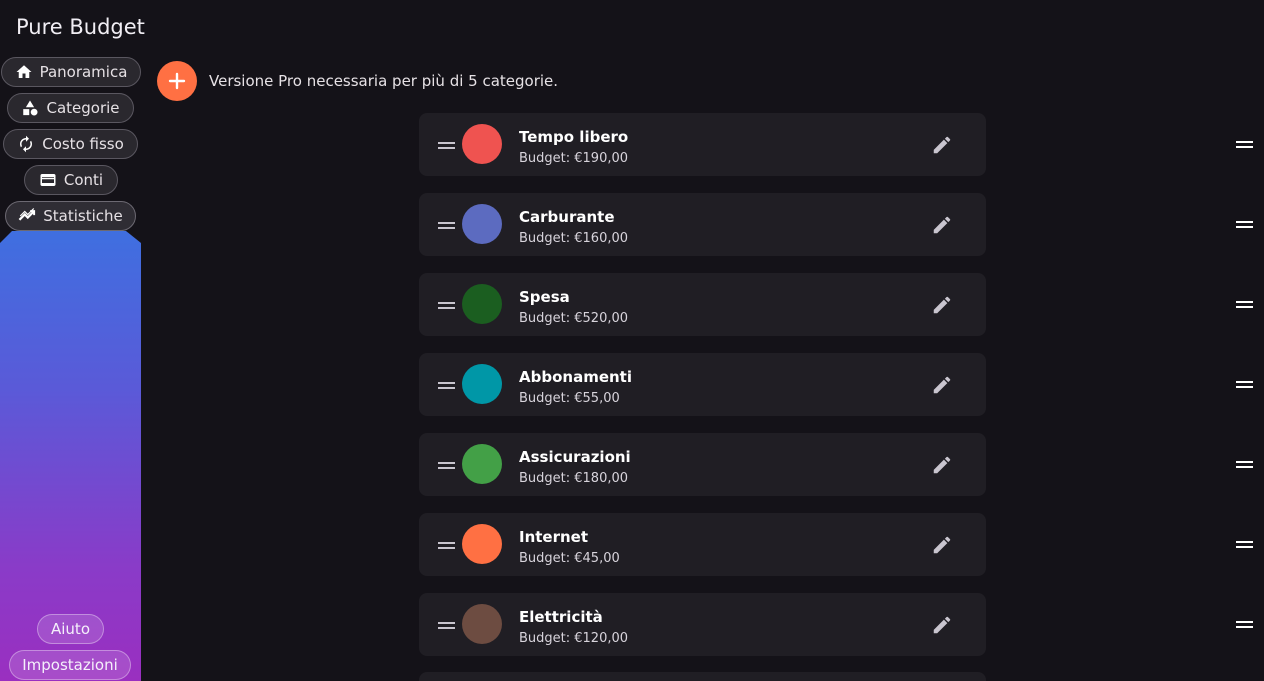 The height and width of the screenshot is (681, 1264). What do you see at coordinates (80, 27) in the screenshot?
I see `app-title: Pure Budget` at bounding box center [80, 27].